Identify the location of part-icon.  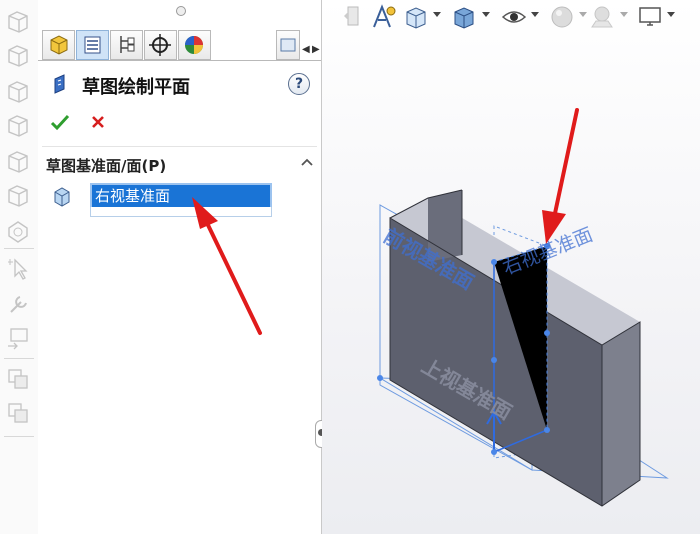
(59, 45).